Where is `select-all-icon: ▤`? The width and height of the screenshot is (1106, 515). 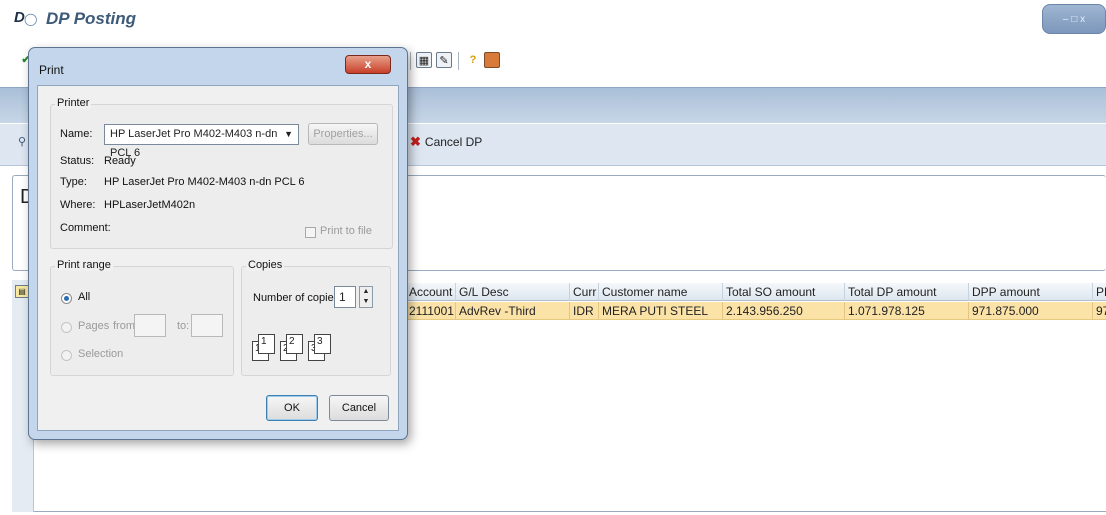
select-all-icon: ▤ is located at coordinates (22, 291).